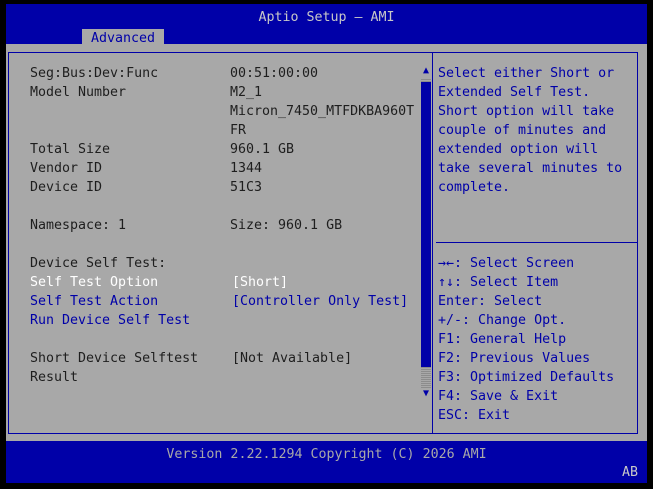 This screenshot has width=653, height=489. What do you see at coordinates (629, 472) in the screenshot?
I see `post-code: AB` at bounding box center [629, 472].